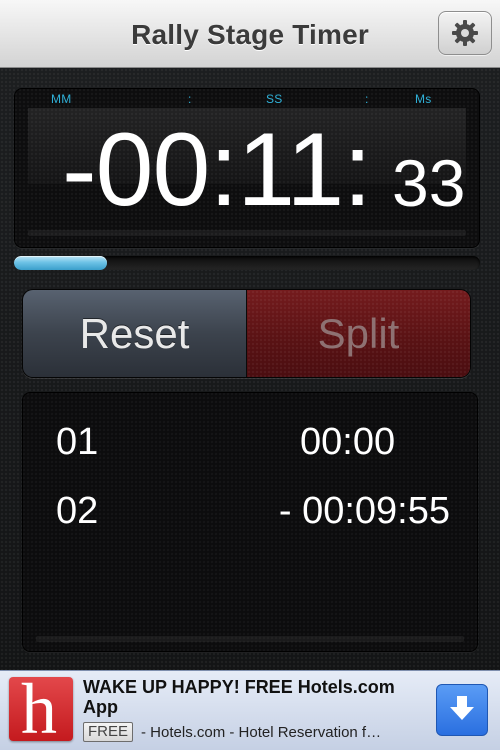 This screenshot has width=500, height=750. I want to click on milliseconds-label: Ms, so click(423, 99).